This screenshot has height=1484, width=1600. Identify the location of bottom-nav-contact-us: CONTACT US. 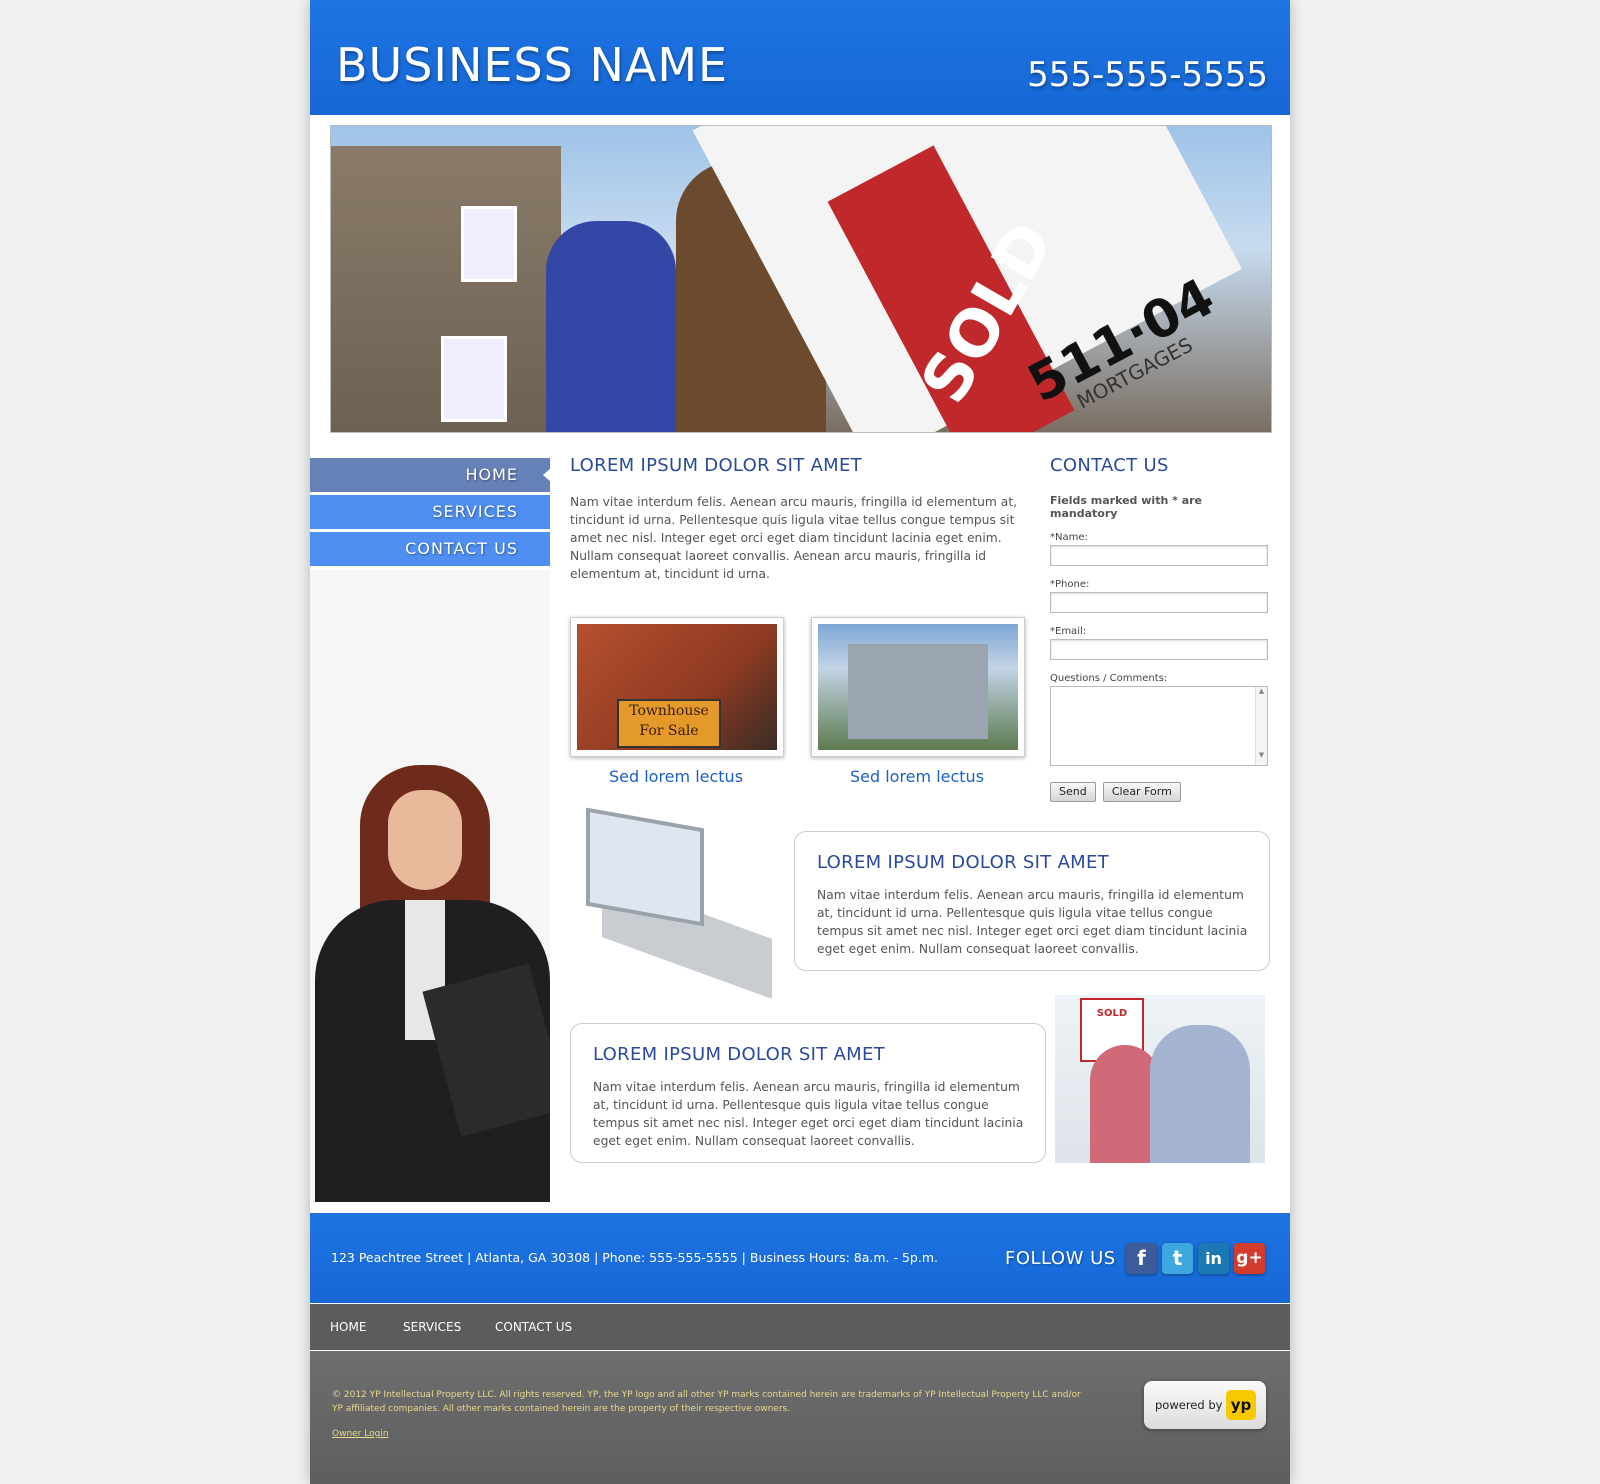
(533, 1327).